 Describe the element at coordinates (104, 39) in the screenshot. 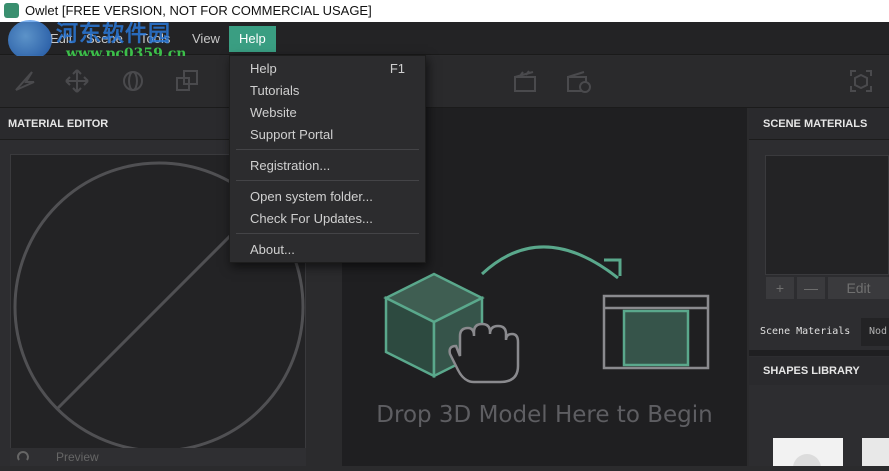

I see `menu-scene: Scene` at that location.